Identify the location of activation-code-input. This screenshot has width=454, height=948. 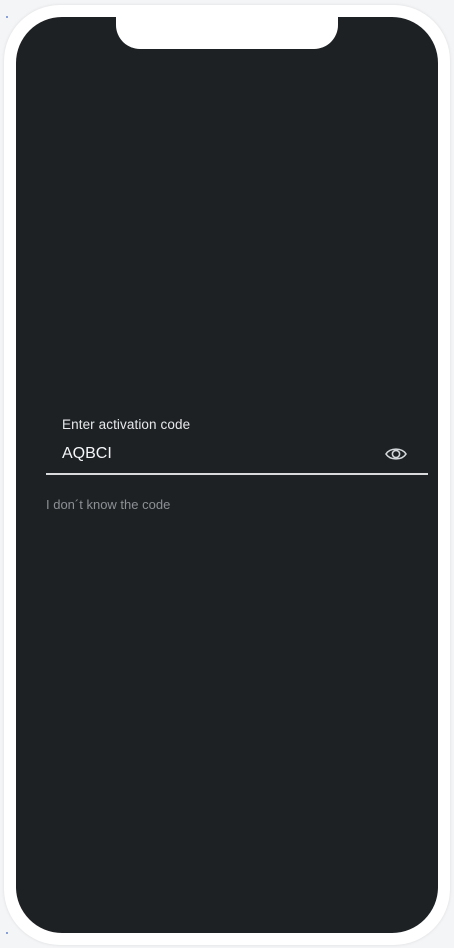
(212, 454).